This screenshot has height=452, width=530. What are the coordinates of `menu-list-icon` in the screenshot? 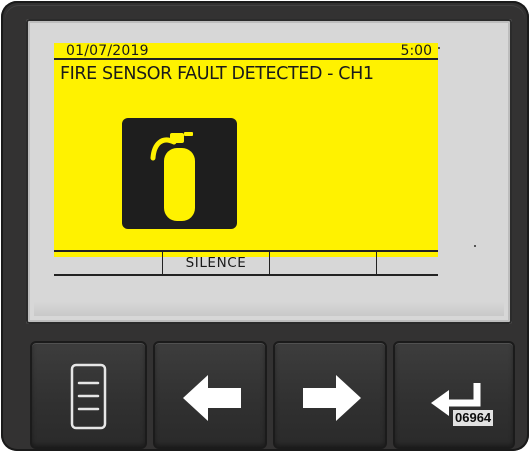 It's located at (88, 396).